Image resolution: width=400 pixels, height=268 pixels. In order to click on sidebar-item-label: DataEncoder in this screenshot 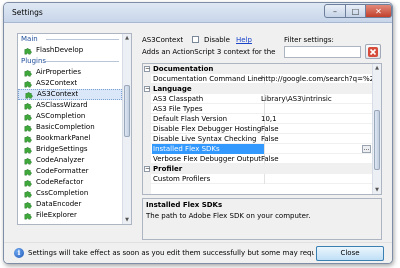, I will do `click(59, 204)`.